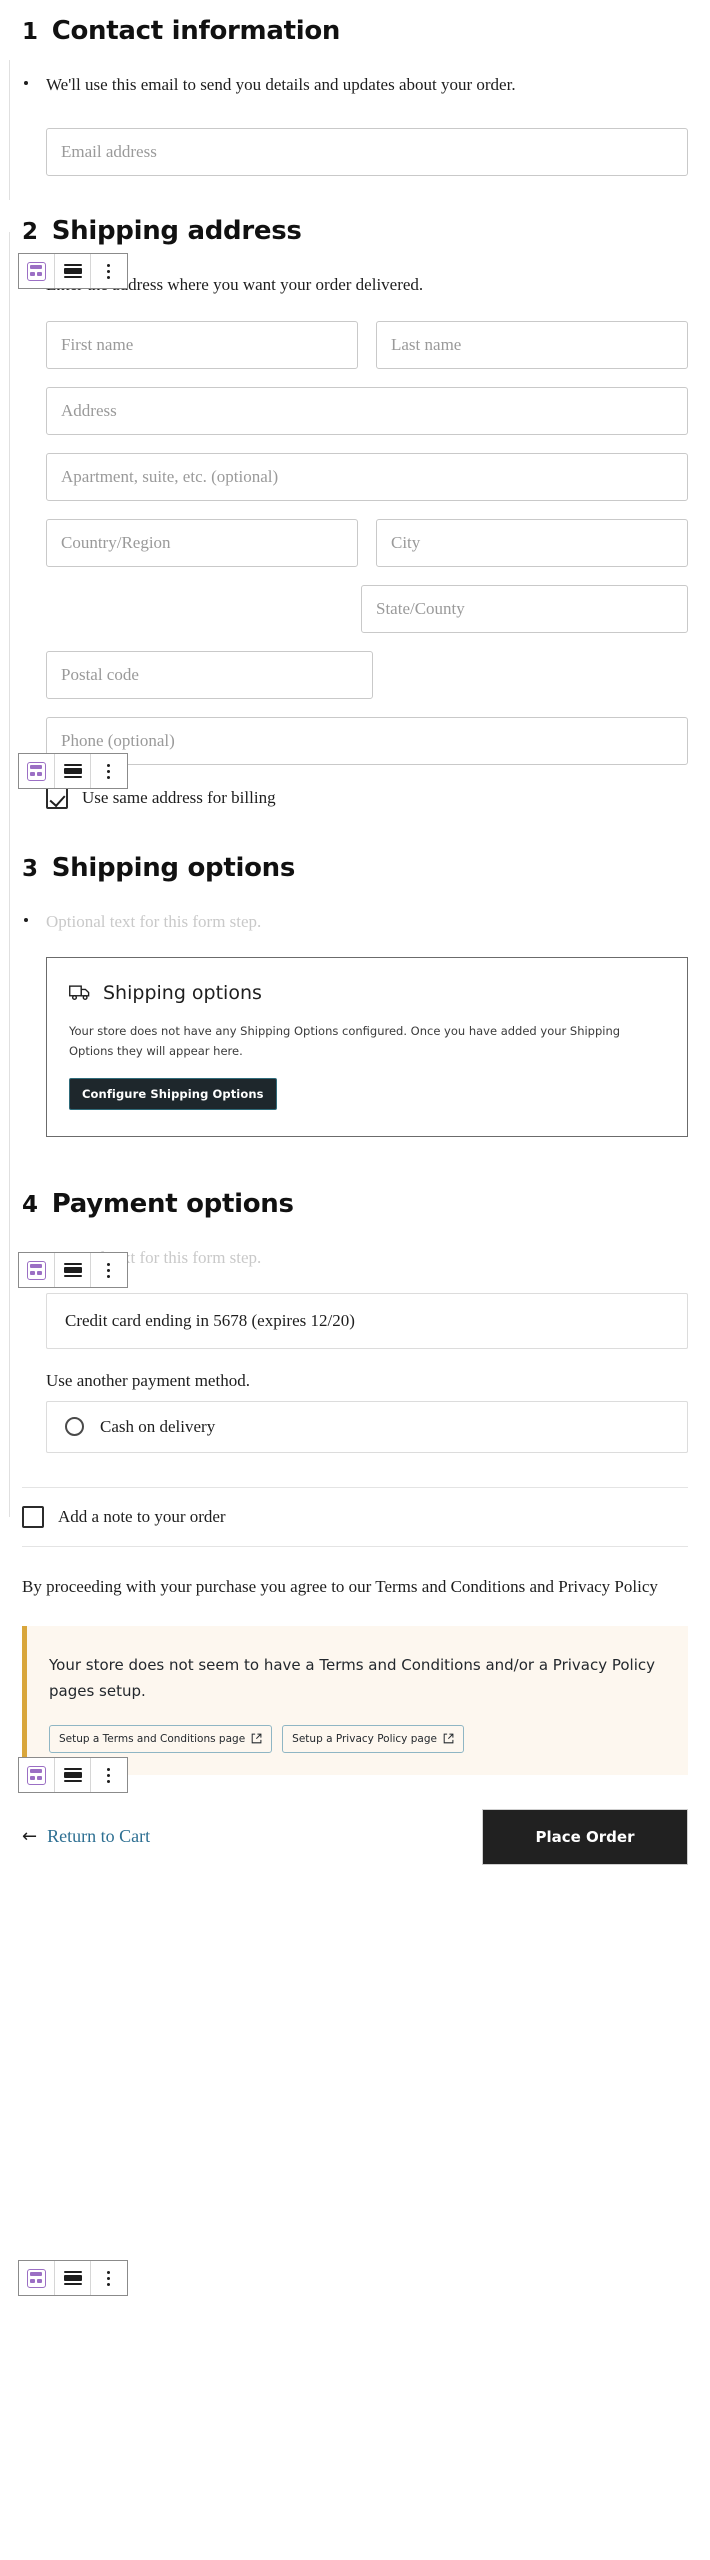  What do you see at coordinates (355, 868) in the screenshot?
I see `step-3-heading: 3 Shipping options` at bounding box center [355, 868].